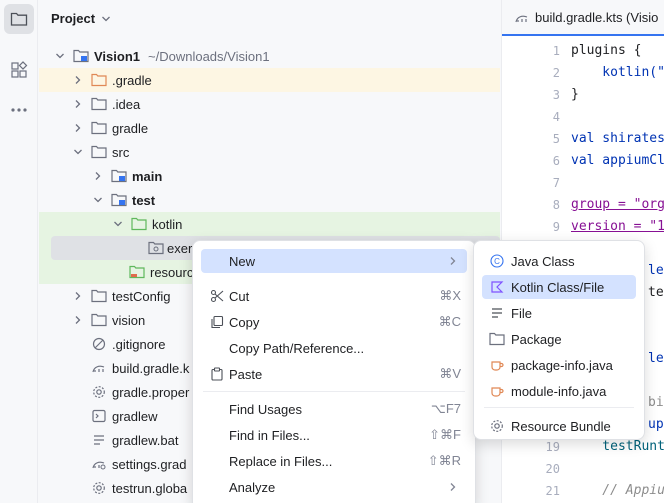  Describe the element at coordinates (334, 487) in the screenshot. I see `menu-item-analyze: Analyze` at that location.